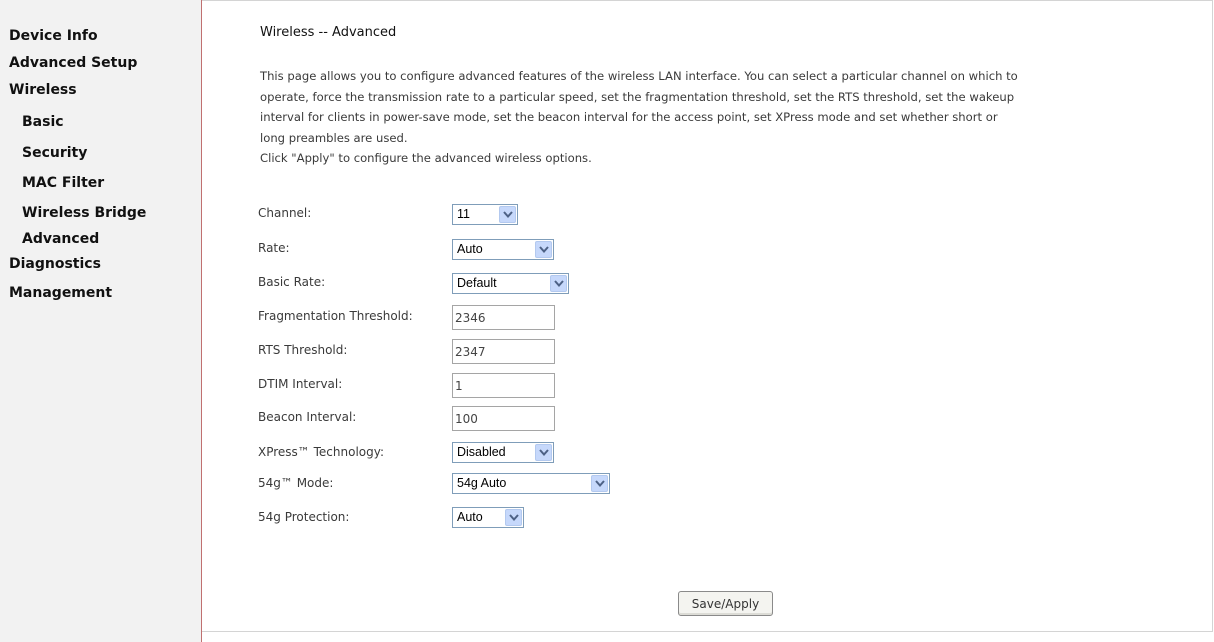 This screenshot has width=1214, height=642. What do you see at coordinates (60, 293) in the screenshot?
I see `sidebar-item-management: Management` at bounding box center [60, 293].